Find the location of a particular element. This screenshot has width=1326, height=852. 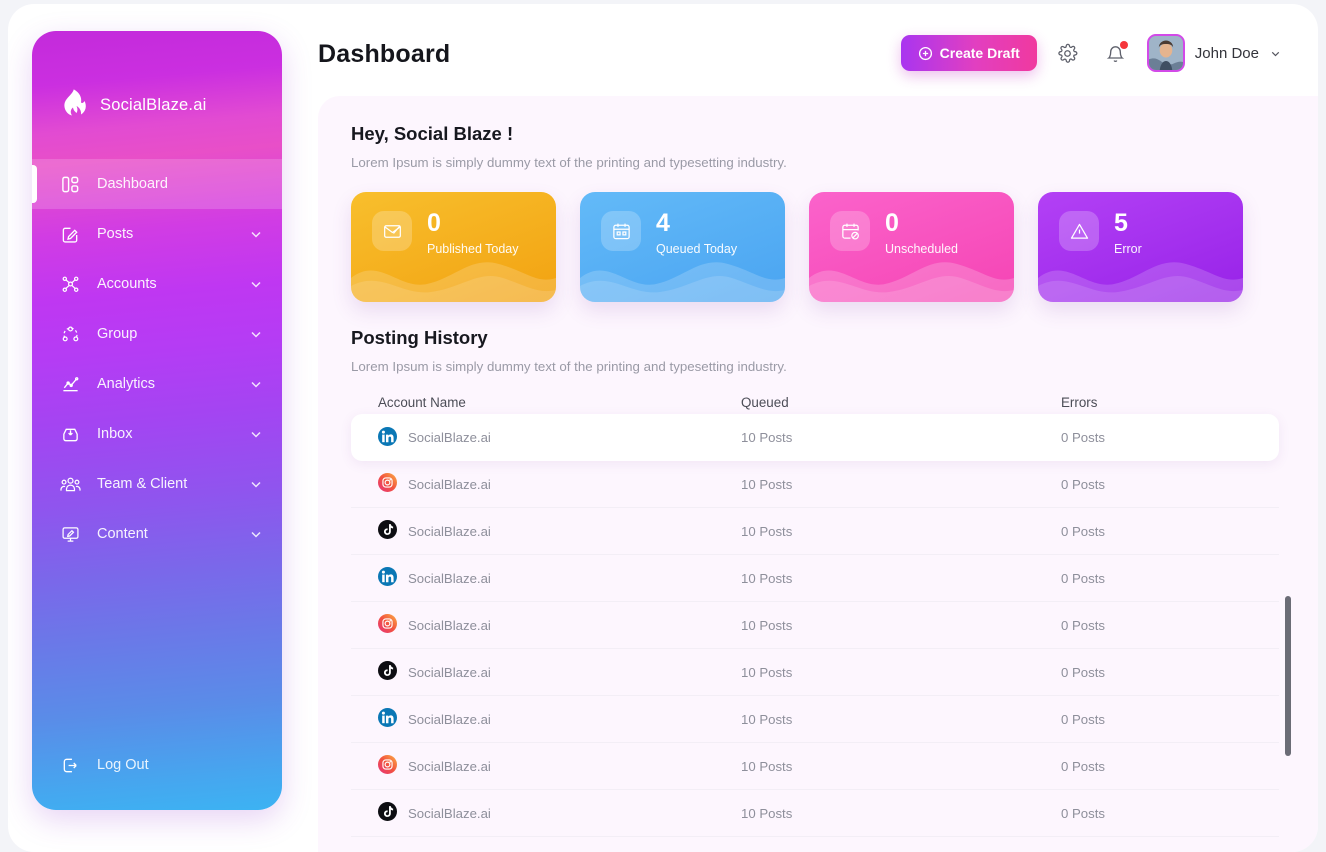

sidebar-item-group: Group is located at coordinates (157, 334).